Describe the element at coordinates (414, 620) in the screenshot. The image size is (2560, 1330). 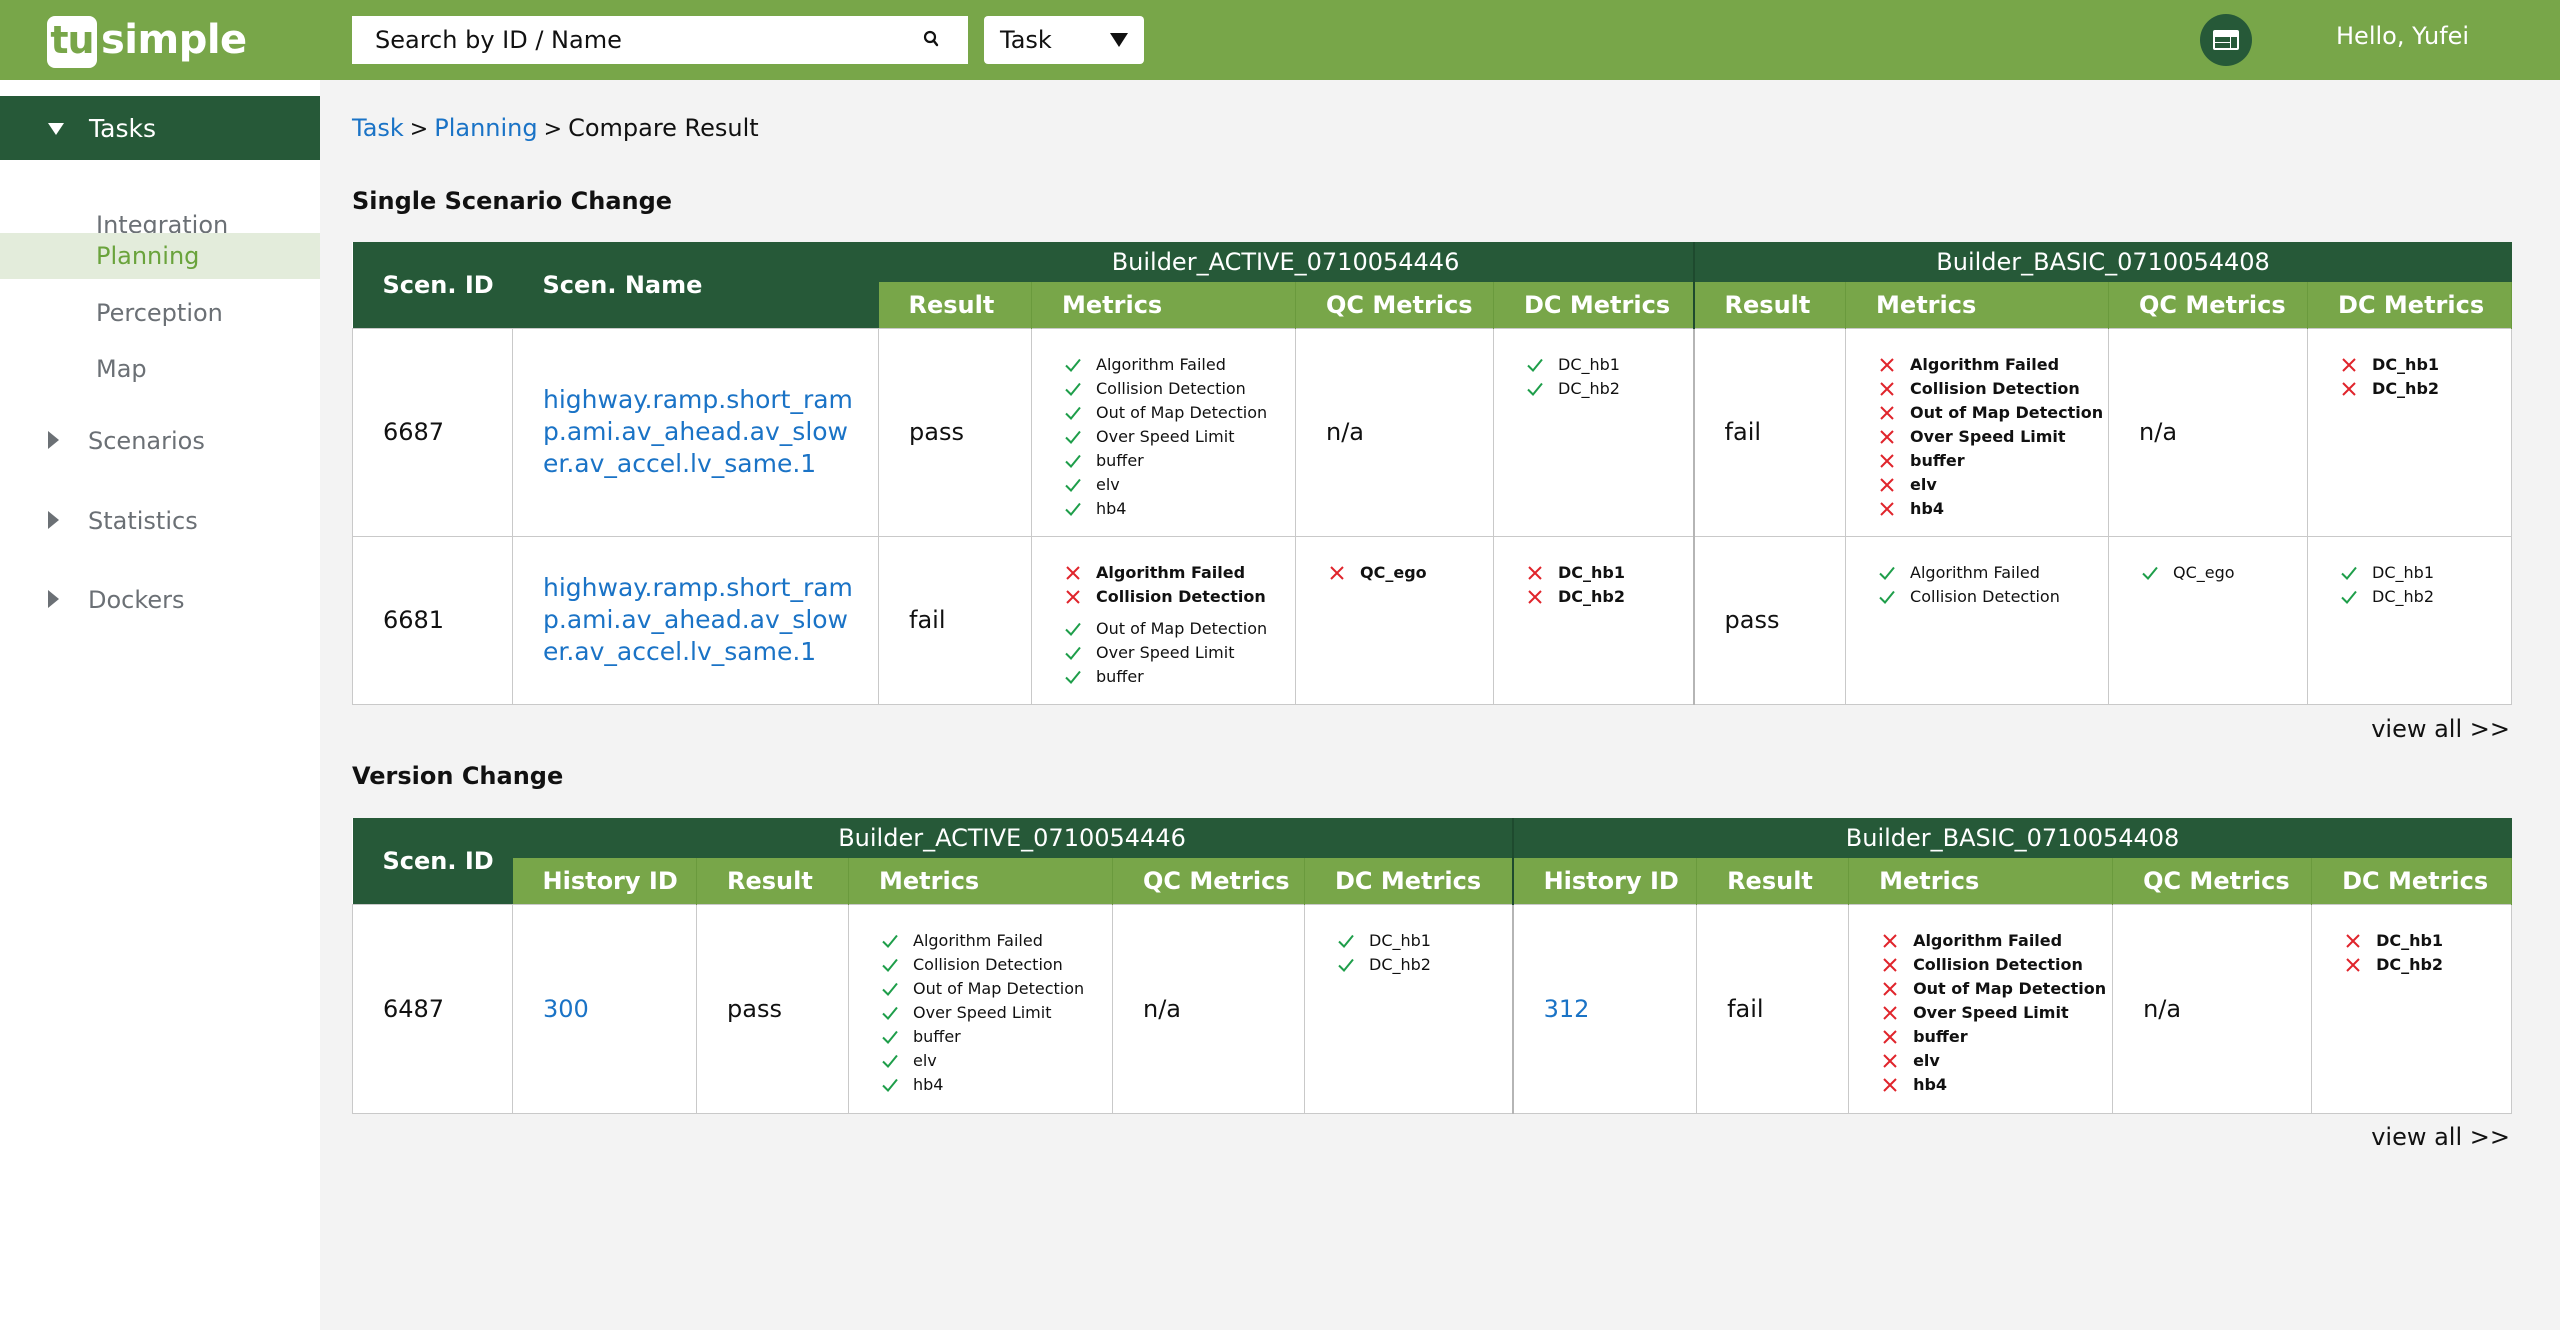
I see `scen-id: 6681` at that location.